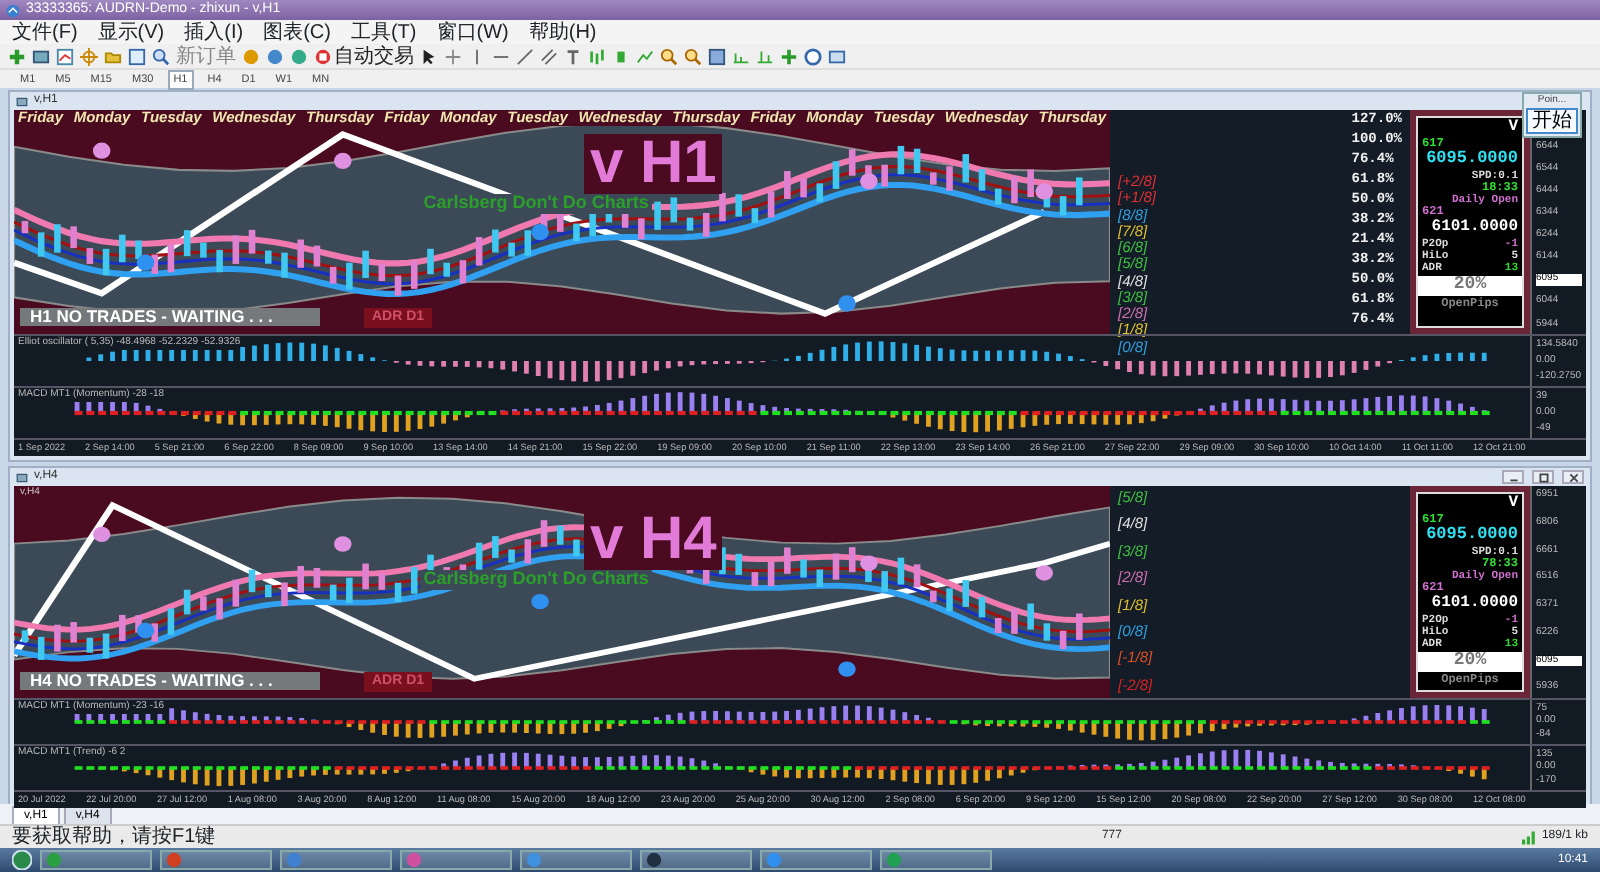 This screenshot has height=872, width=1600. I want to click on trade-status: H4 NO TRADES - WAITING . . ., so click(170, 680).